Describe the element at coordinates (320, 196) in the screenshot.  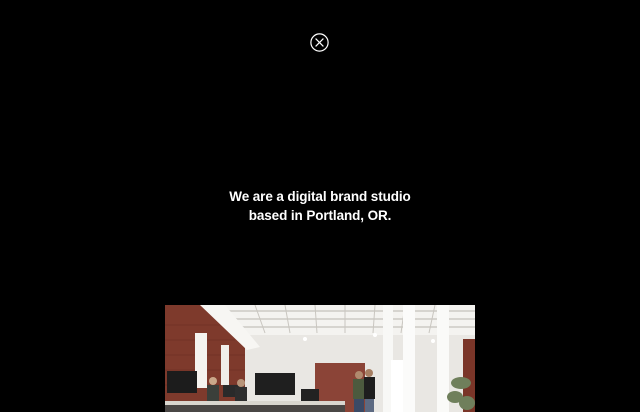
I see `tagline-line-1: We are a digital brand studio` at that location.